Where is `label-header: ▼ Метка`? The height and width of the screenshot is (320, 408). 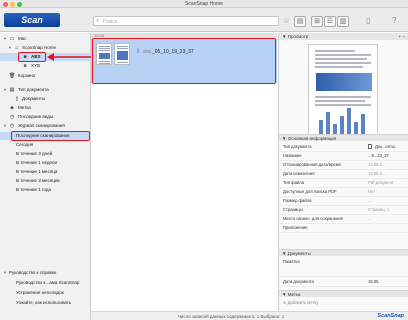 label-header: ▼ Метка is located at coordinates (343, 293).